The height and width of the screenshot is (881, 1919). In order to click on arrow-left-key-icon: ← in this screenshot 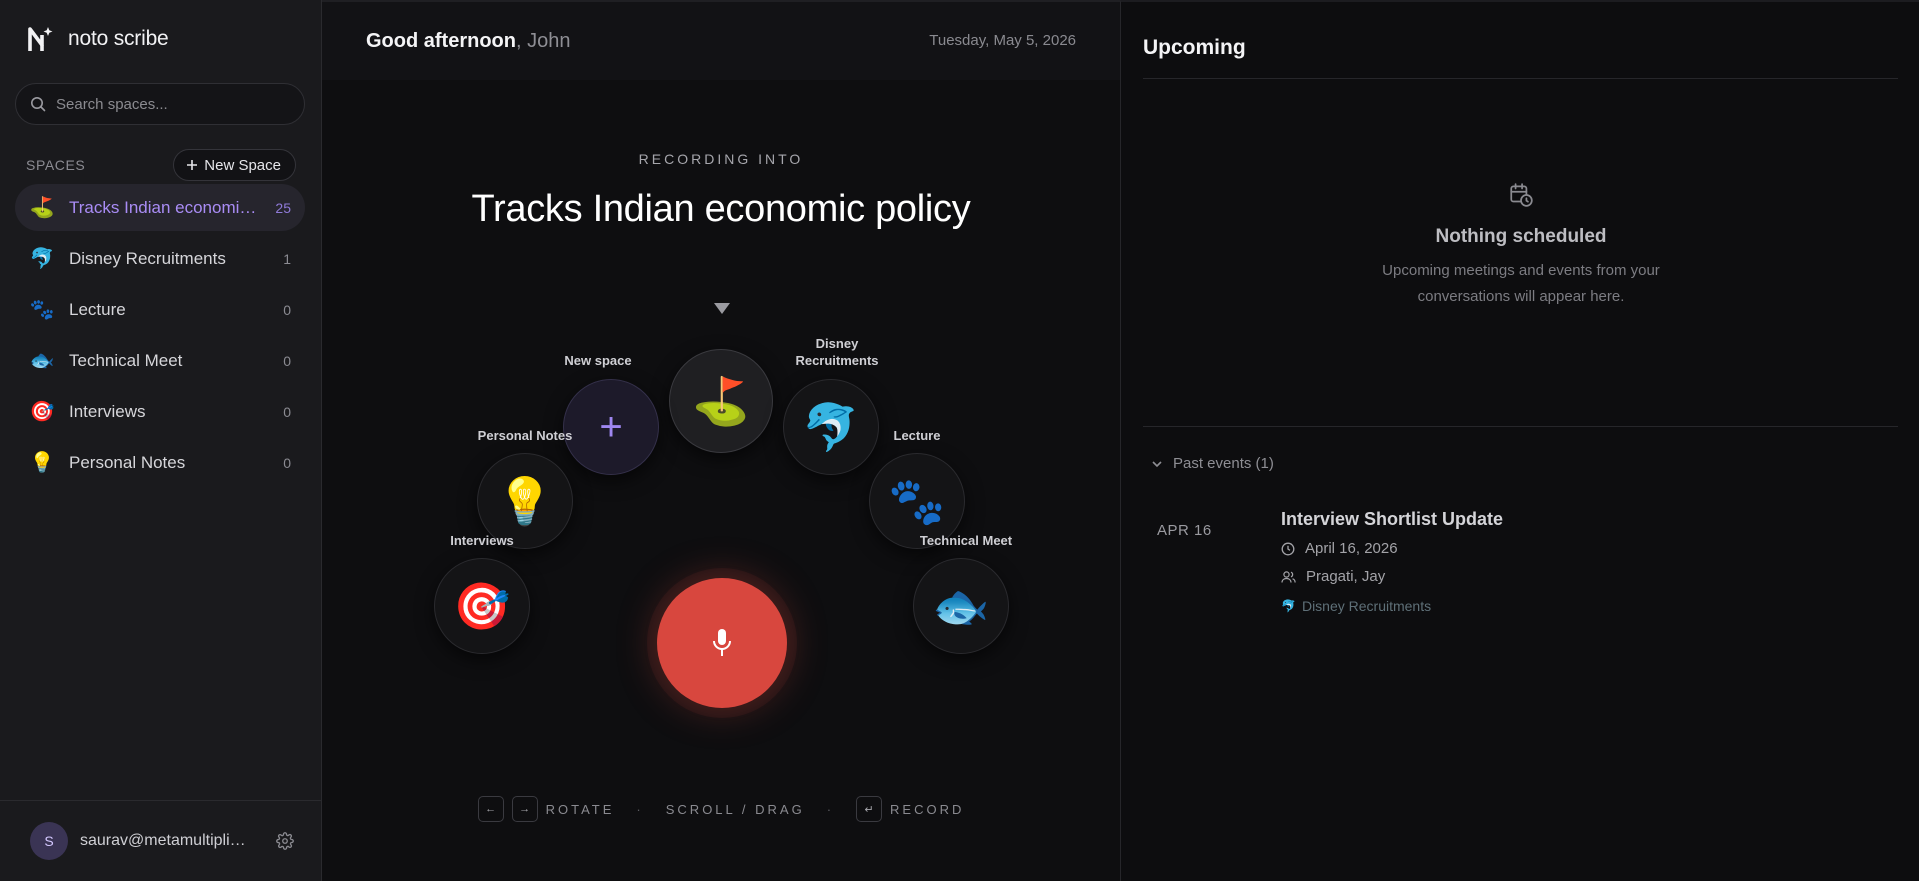, I will do `click(490, 809)`.